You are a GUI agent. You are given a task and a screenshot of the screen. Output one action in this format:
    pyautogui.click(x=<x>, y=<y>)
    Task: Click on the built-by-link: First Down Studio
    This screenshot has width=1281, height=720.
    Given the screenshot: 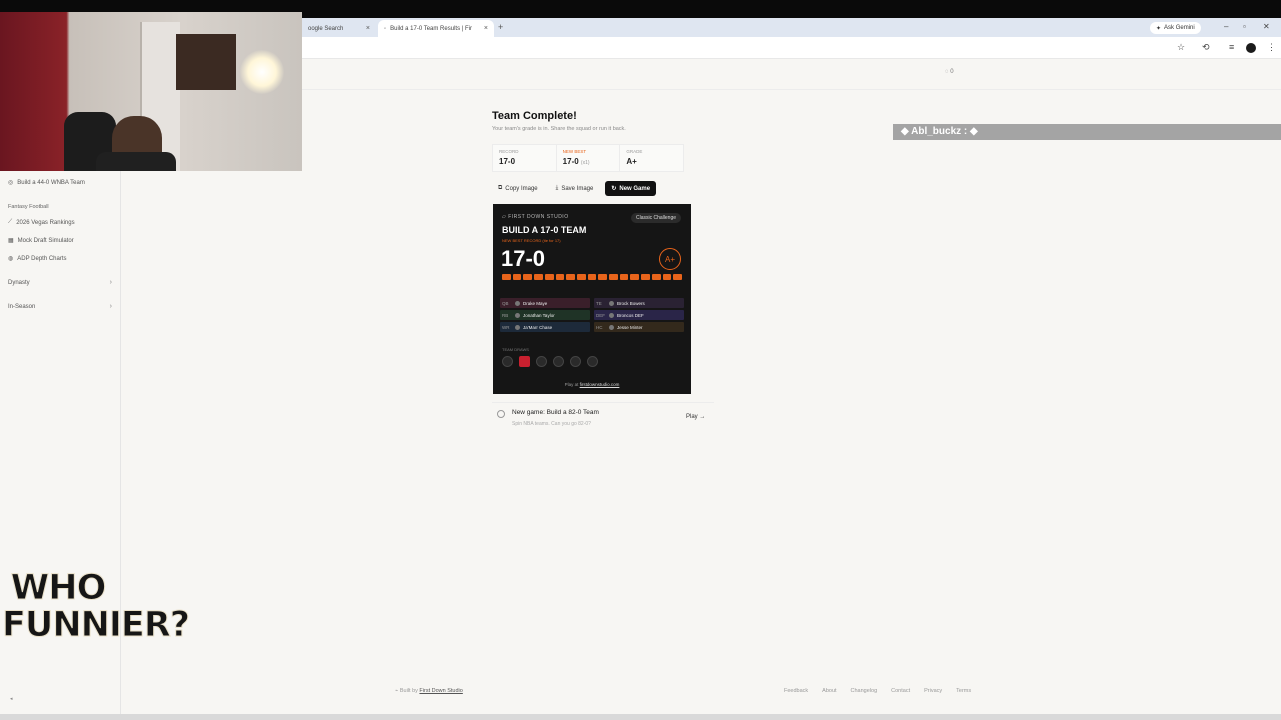 What is the action you would take?
    pyautogui.click(x=440, y=691)
    